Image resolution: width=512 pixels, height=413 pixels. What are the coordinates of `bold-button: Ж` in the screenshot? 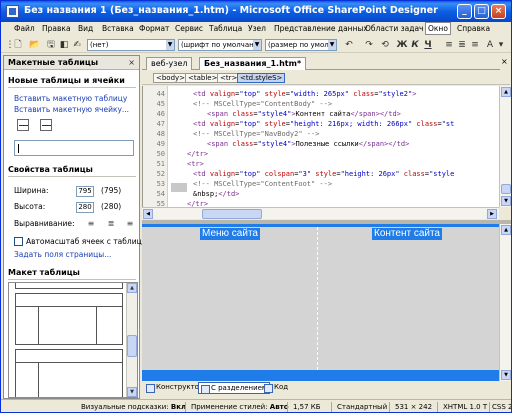 It's located at (402, 45).